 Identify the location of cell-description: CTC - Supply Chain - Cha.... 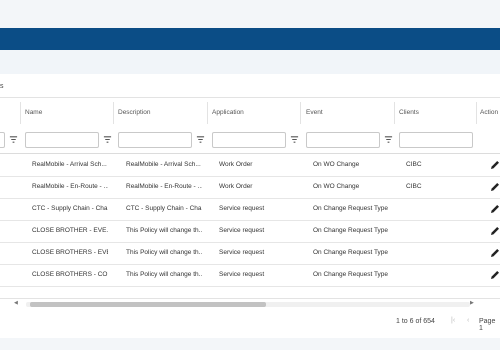
(164, 208).